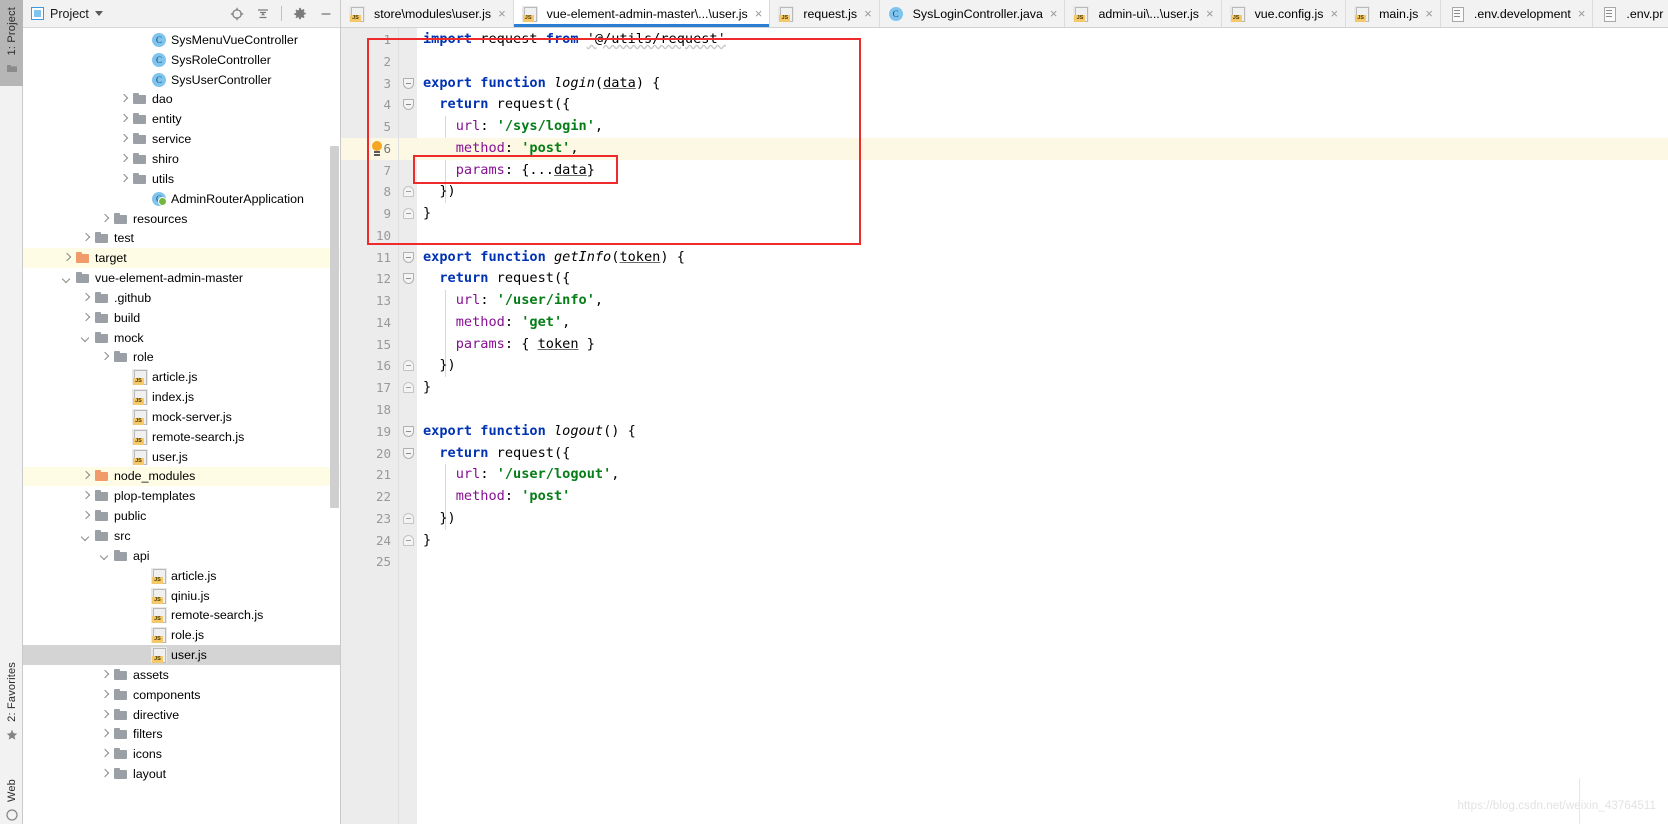 The height and width of the screenshot is (824, 1668). I want to click on code-line: export function login(data) {, so click(1042, 84).